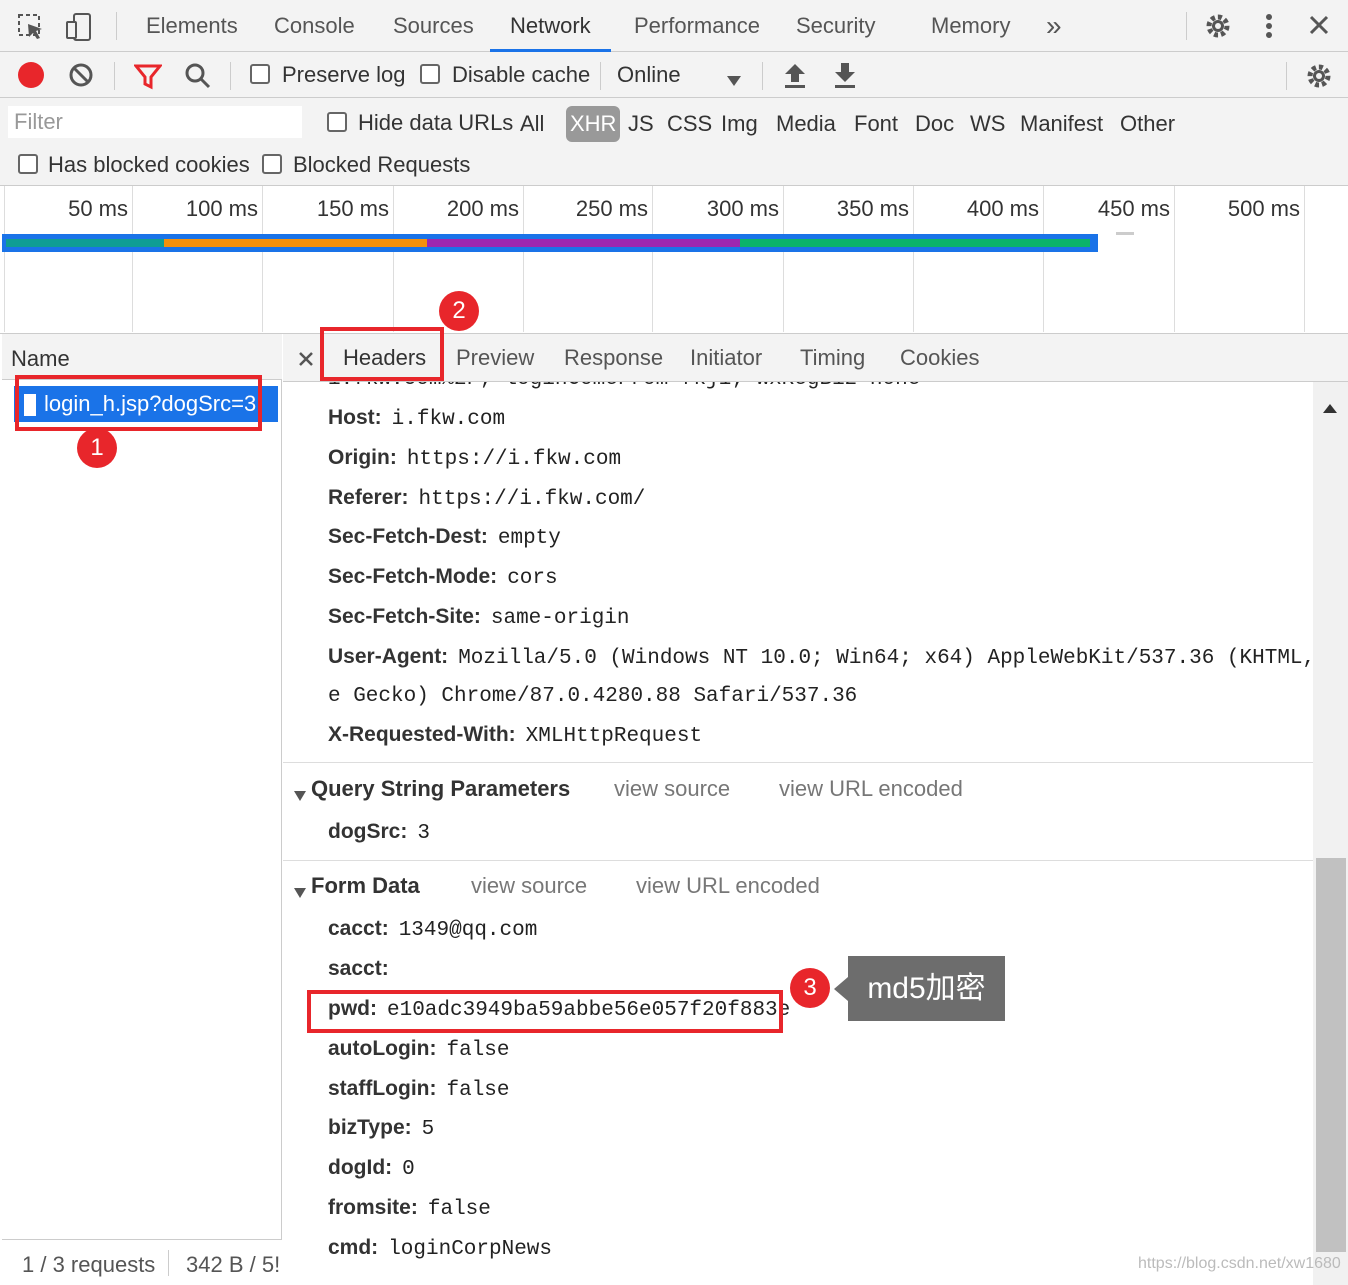 The height and width of the screenshot is (1285, 1348). I want to click on has-blocked-cookies-checkbox, so click(28, 164).